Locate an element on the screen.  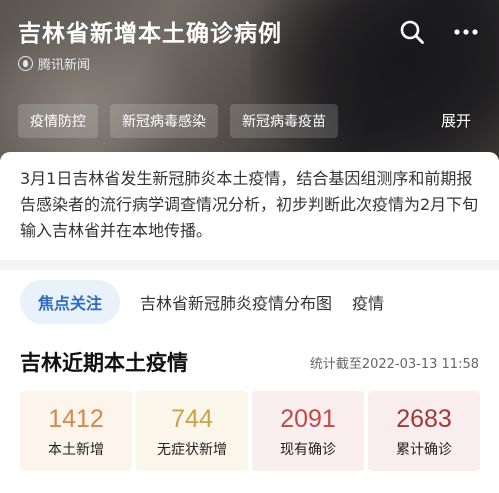
stats-grid: 1412 本土新增 744 无症状新增 2091 现有确诊 2683 累计确诊 is located at coordinates (250, 431).